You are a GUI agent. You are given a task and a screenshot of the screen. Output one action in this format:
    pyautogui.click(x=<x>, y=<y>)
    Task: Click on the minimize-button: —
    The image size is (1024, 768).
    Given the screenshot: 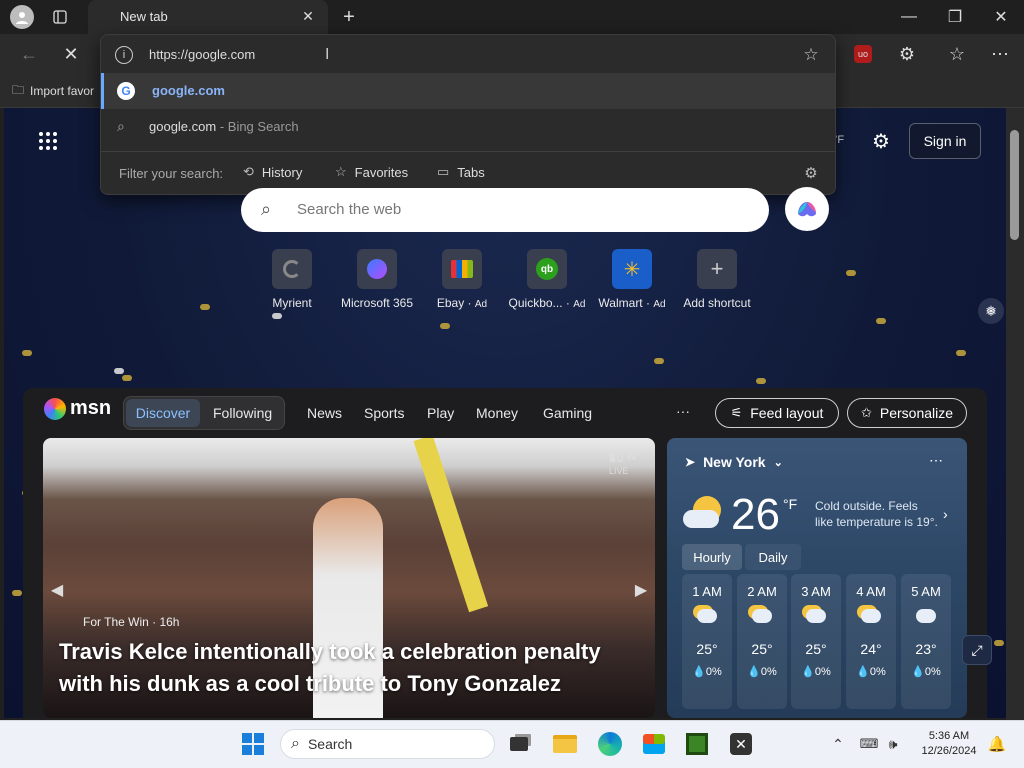 What is the action you would take?
    pyautogui.click(x=909, y=17)
    